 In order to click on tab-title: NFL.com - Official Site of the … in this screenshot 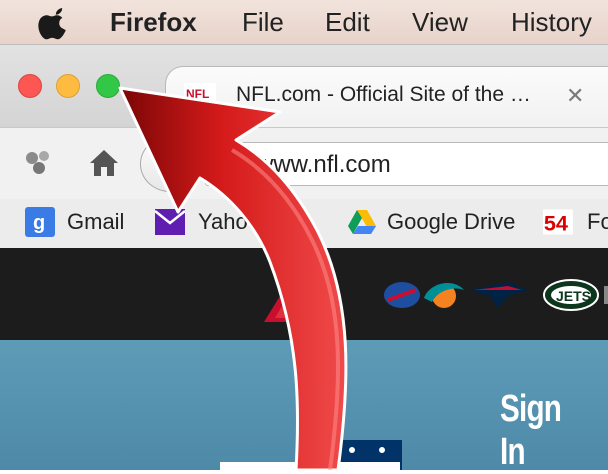, I will do `click(383, 94)`.